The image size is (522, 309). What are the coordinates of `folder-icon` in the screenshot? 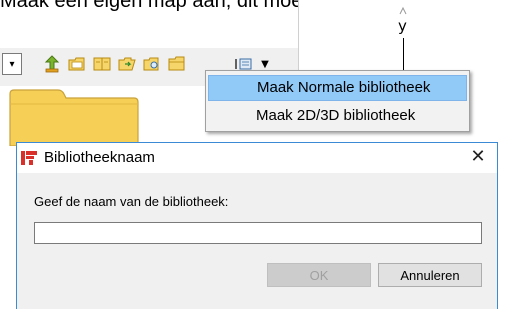 It's located at (177, 64).